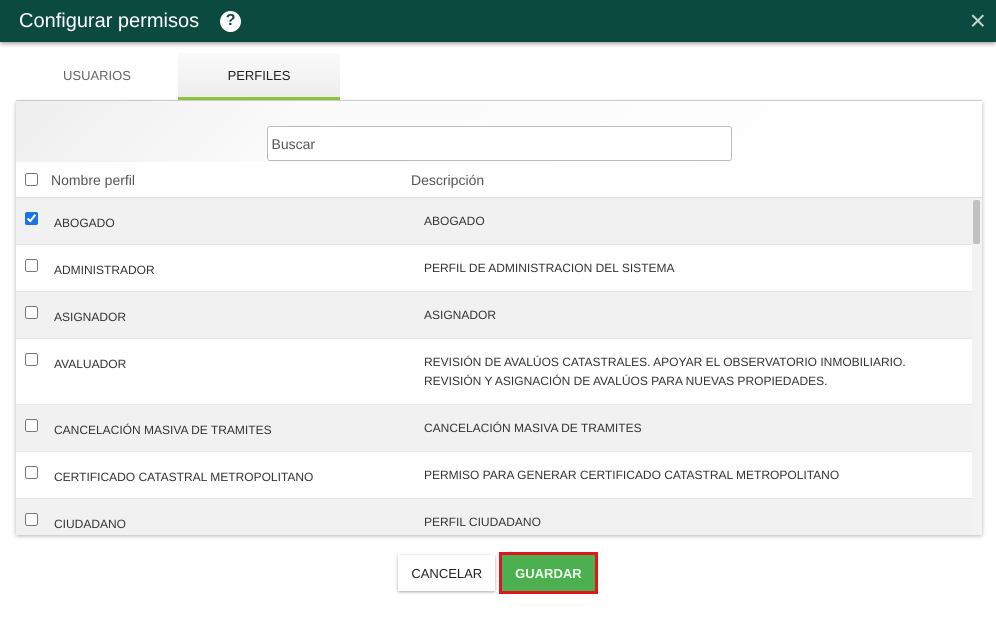 The width and height of the screenshot is (996, 628). What do you see at coordinates (259, 76) in the screenshot?
I see `tab: PERFILES` at bounding box center [259, 76].